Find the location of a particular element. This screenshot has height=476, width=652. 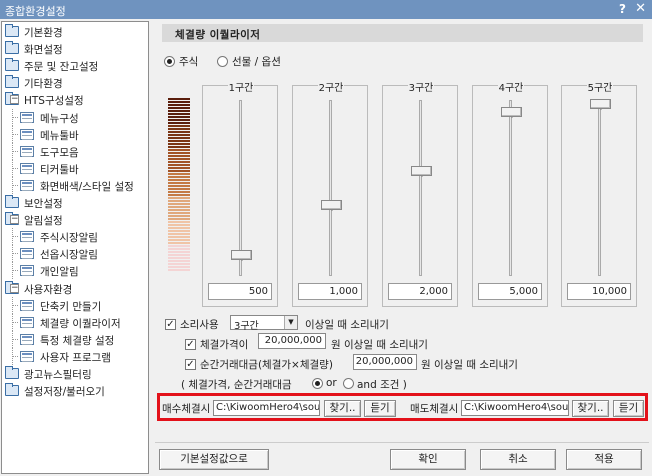

condition-or-radio is located at coordinates (317, 383).